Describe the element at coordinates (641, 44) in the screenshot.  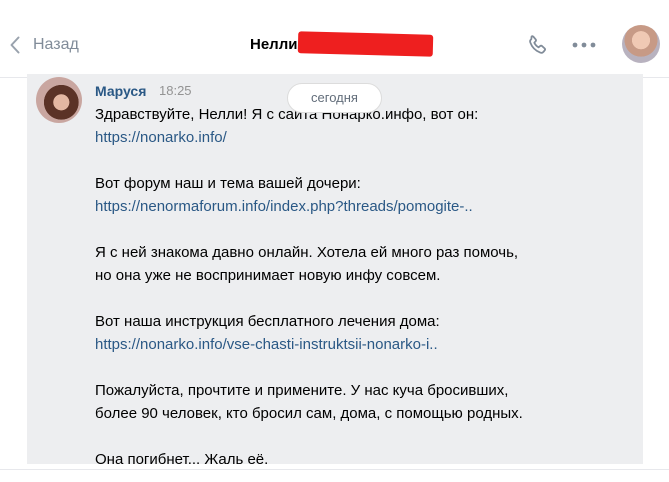
I see `contact-avatar` at that location.